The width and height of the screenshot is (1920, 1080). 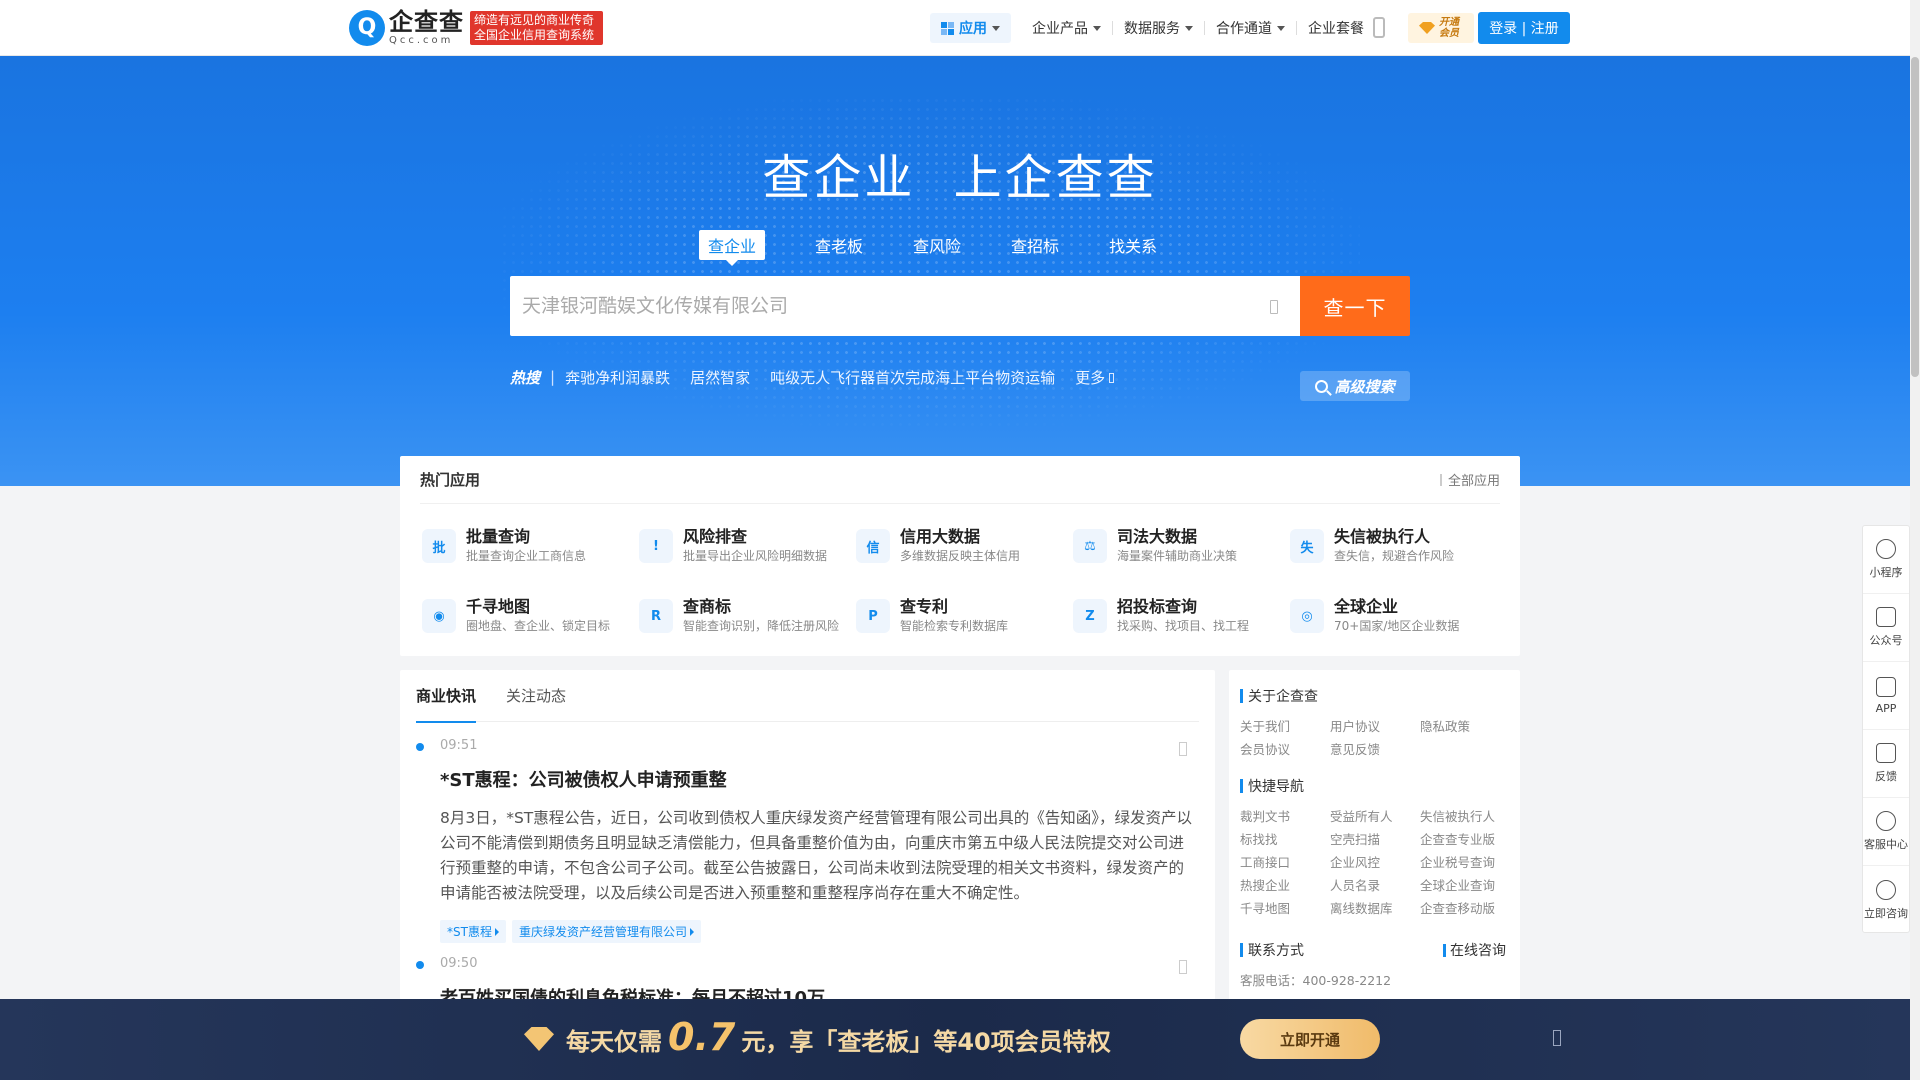 I want to click on news-tag-label: *ST惠程, so click(x=469, y=932).